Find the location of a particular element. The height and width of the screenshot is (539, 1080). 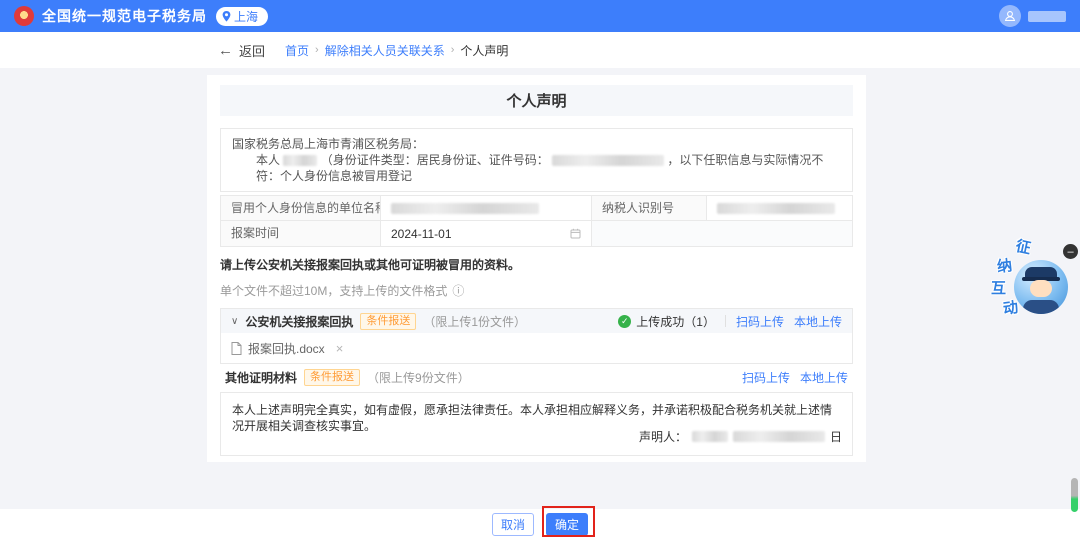

breadcrumb-bar: ← 返回 首页 › 解除相关人员关联关系 › 个人声明 is located at coordinates (540, 50).